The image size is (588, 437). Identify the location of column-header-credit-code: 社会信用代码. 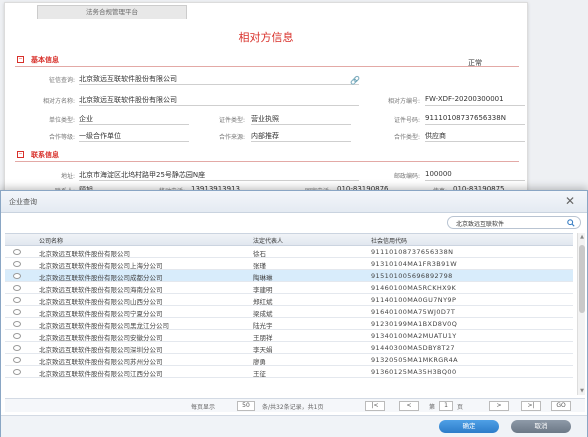
(389, 240).